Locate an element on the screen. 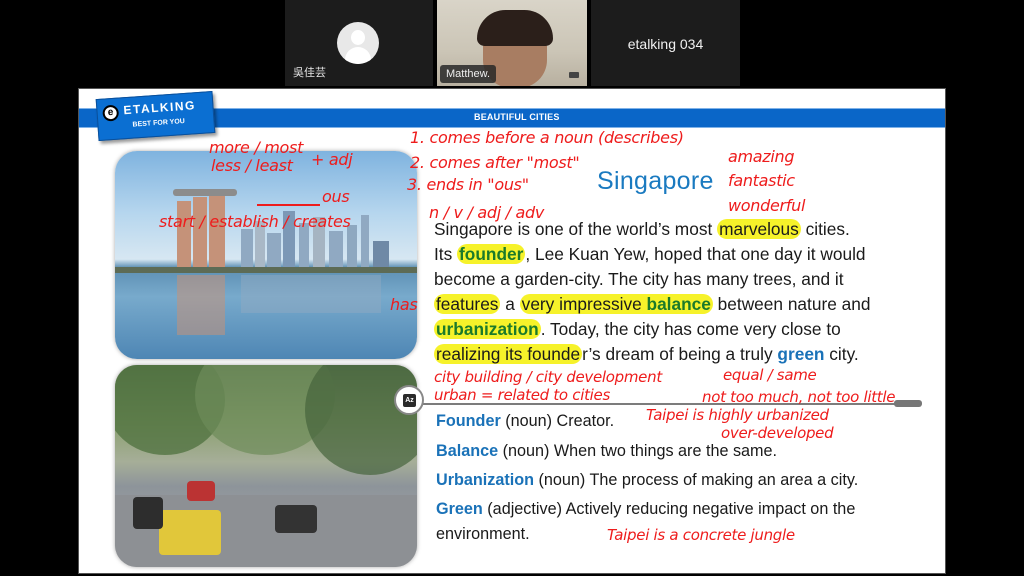 The image size is (1024, 576). smiley-logo-icon: e is located at coordinates (111, 113).